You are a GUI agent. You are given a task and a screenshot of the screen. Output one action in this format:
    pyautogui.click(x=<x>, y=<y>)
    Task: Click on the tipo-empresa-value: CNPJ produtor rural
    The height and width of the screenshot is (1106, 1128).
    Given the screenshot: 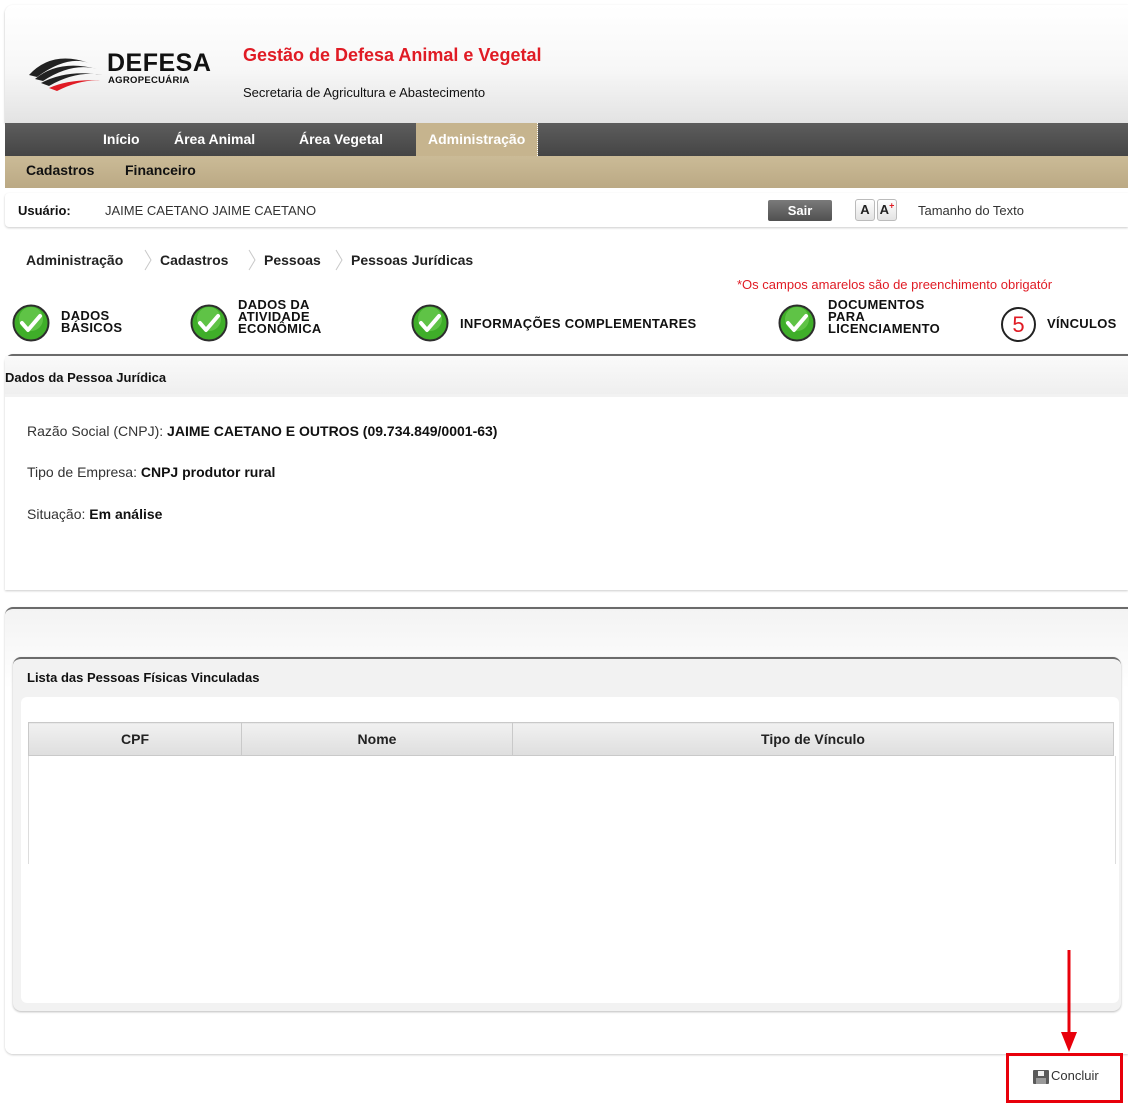 What is the action you would take?
    pyautogui.click(x=208, y=472)
    